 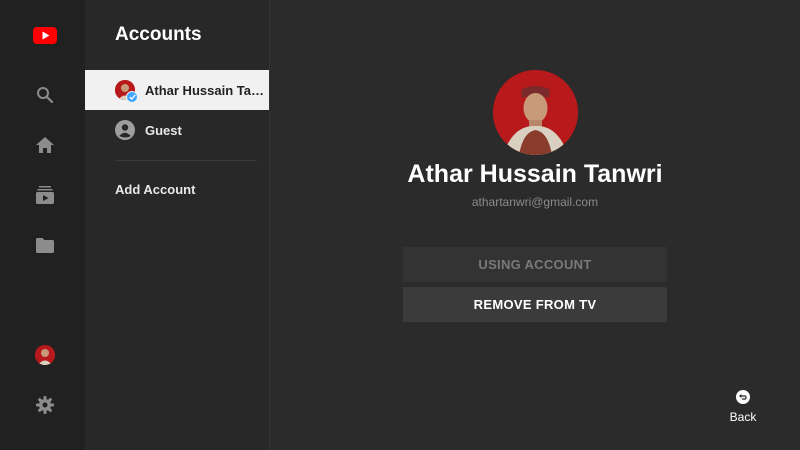 What do you see at coordinates (45, 35) in the screenshot?
I see `youtube-logo-icon` at bounding box center [45, 35].